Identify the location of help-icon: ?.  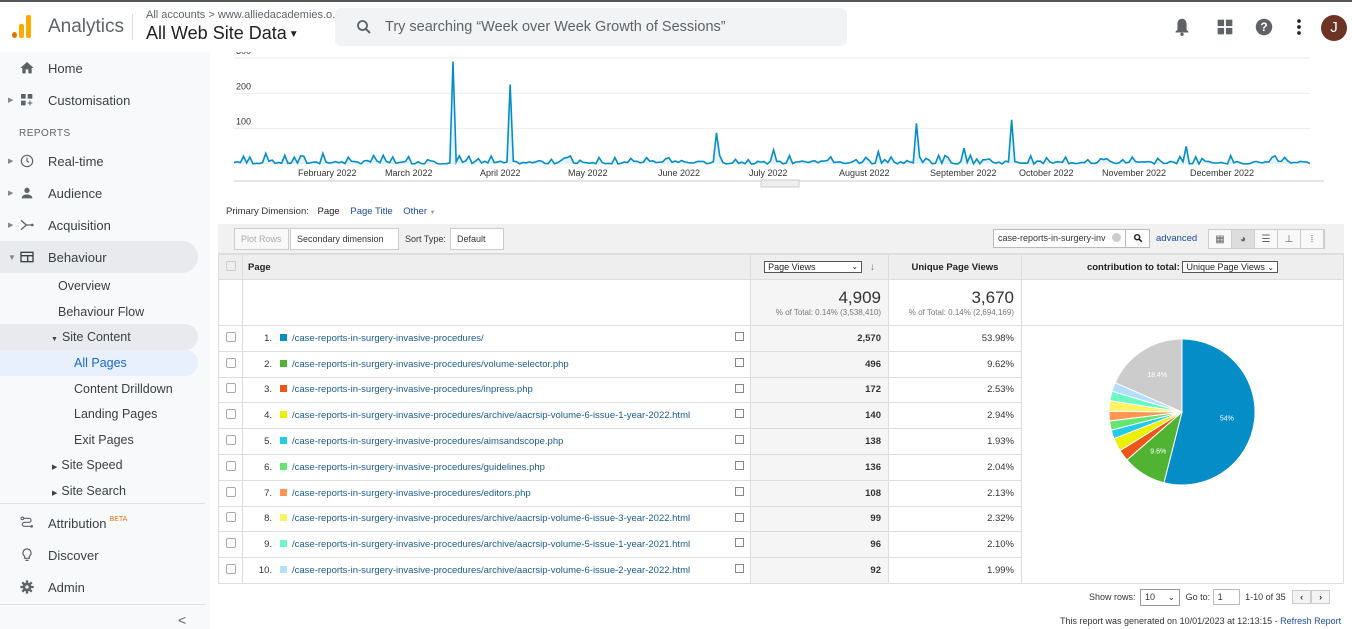
(1264, 27).